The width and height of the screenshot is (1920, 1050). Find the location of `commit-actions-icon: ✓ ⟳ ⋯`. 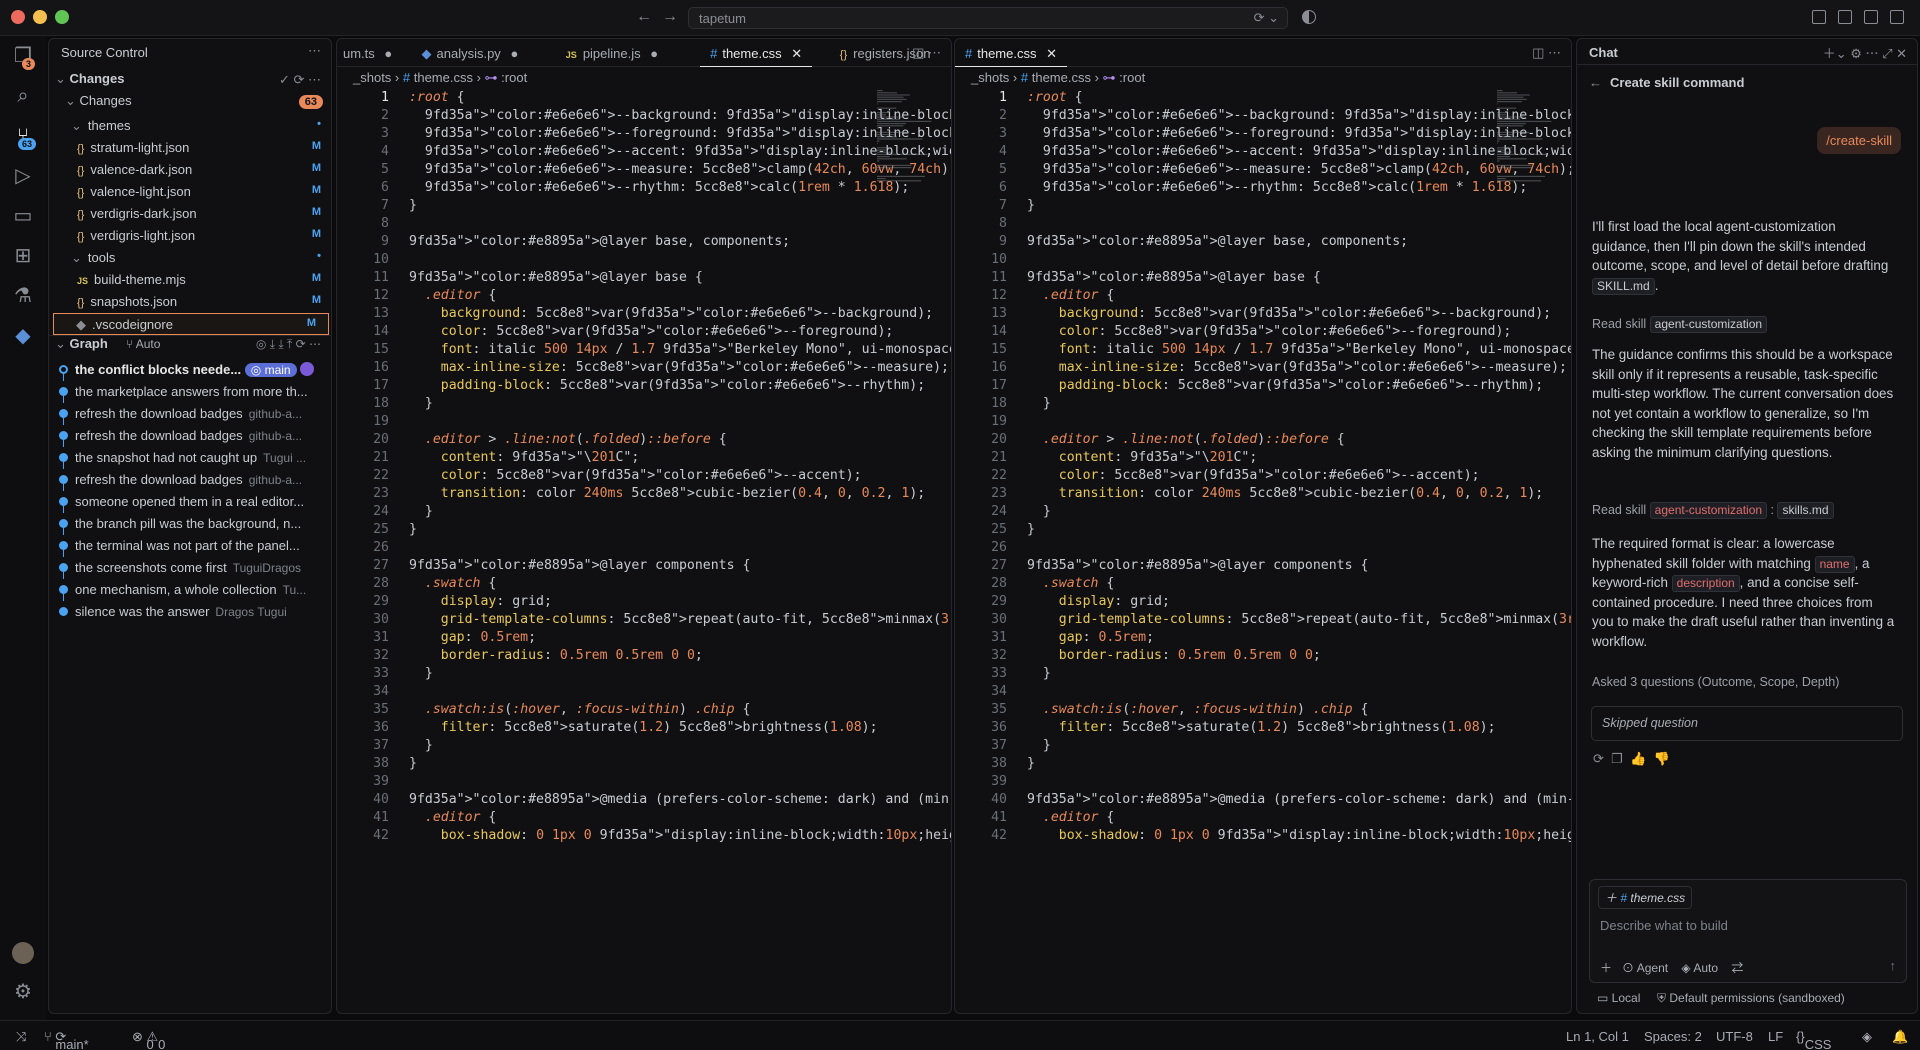

commit-actions-icon: ✓ ⟳ ⋯ is located at coordinates (300, 80).